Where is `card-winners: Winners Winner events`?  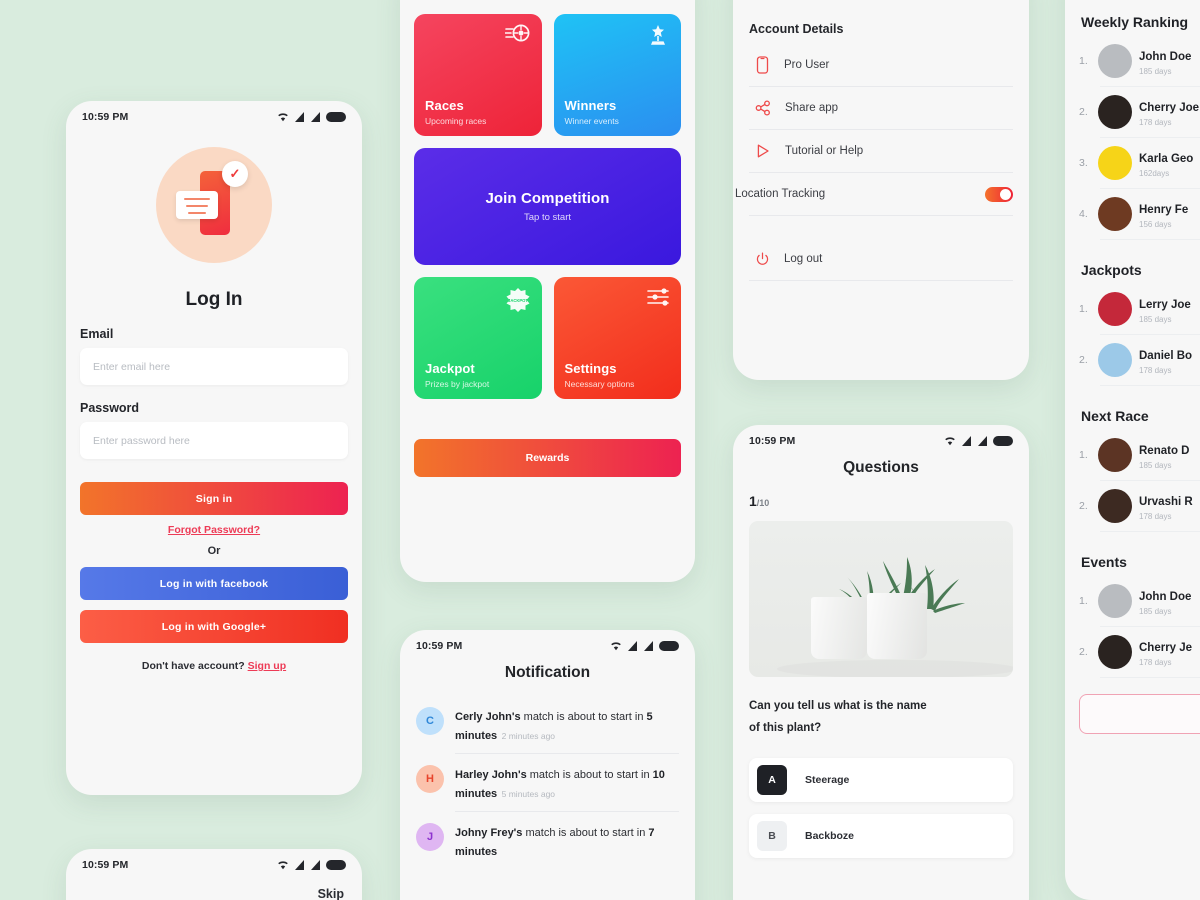 card-winners: Winners Winner events is located at coordinates (617, 75).